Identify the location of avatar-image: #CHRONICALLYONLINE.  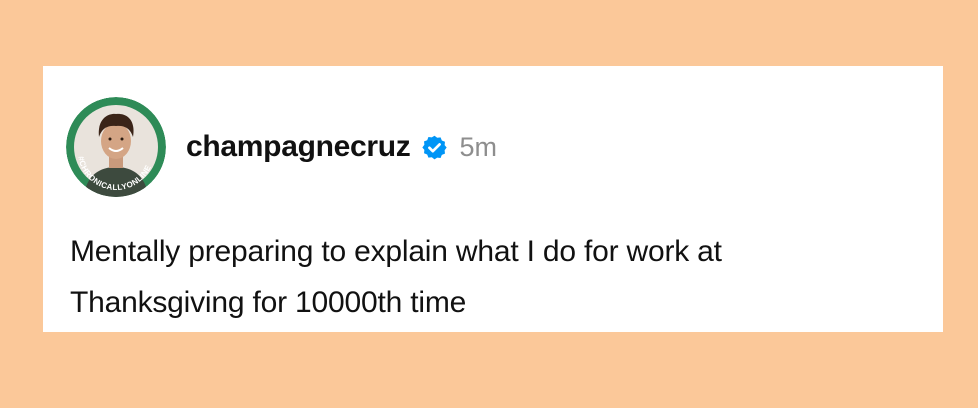
(116, 147).